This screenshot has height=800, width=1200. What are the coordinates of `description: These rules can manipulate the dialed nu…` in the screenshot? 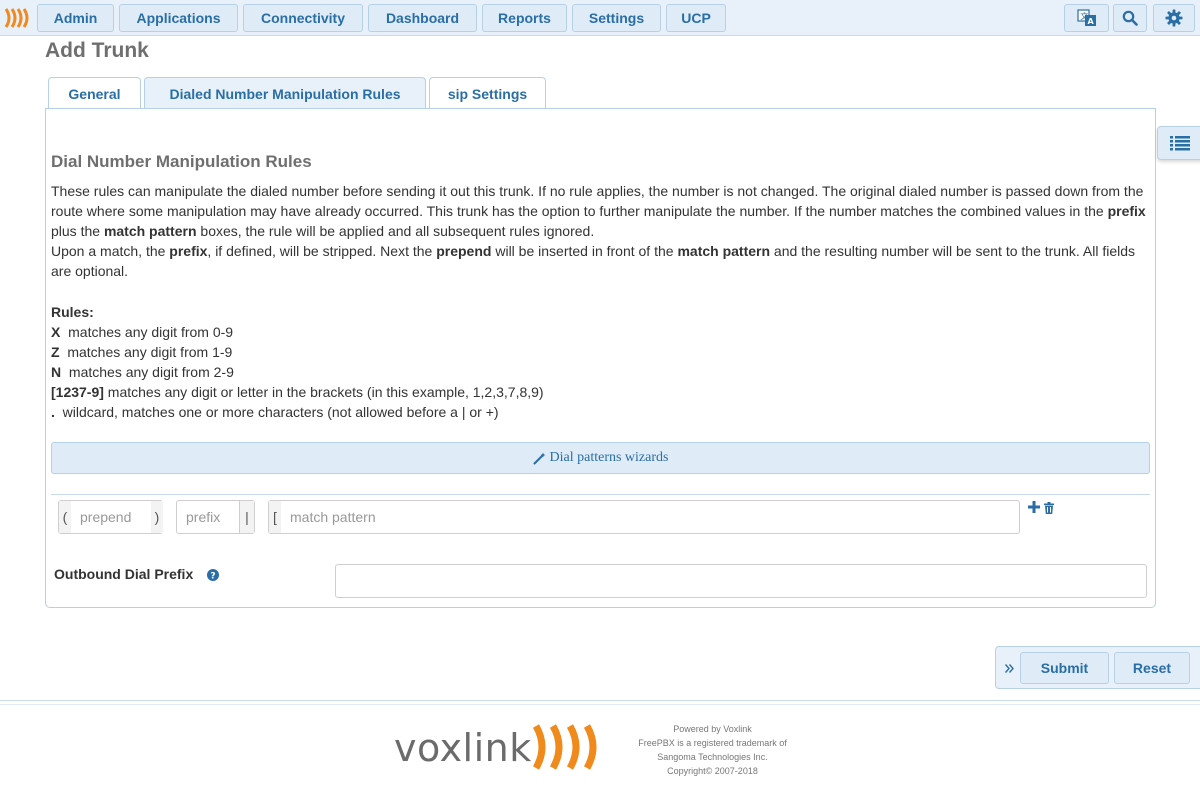 It's located at (601, 231).